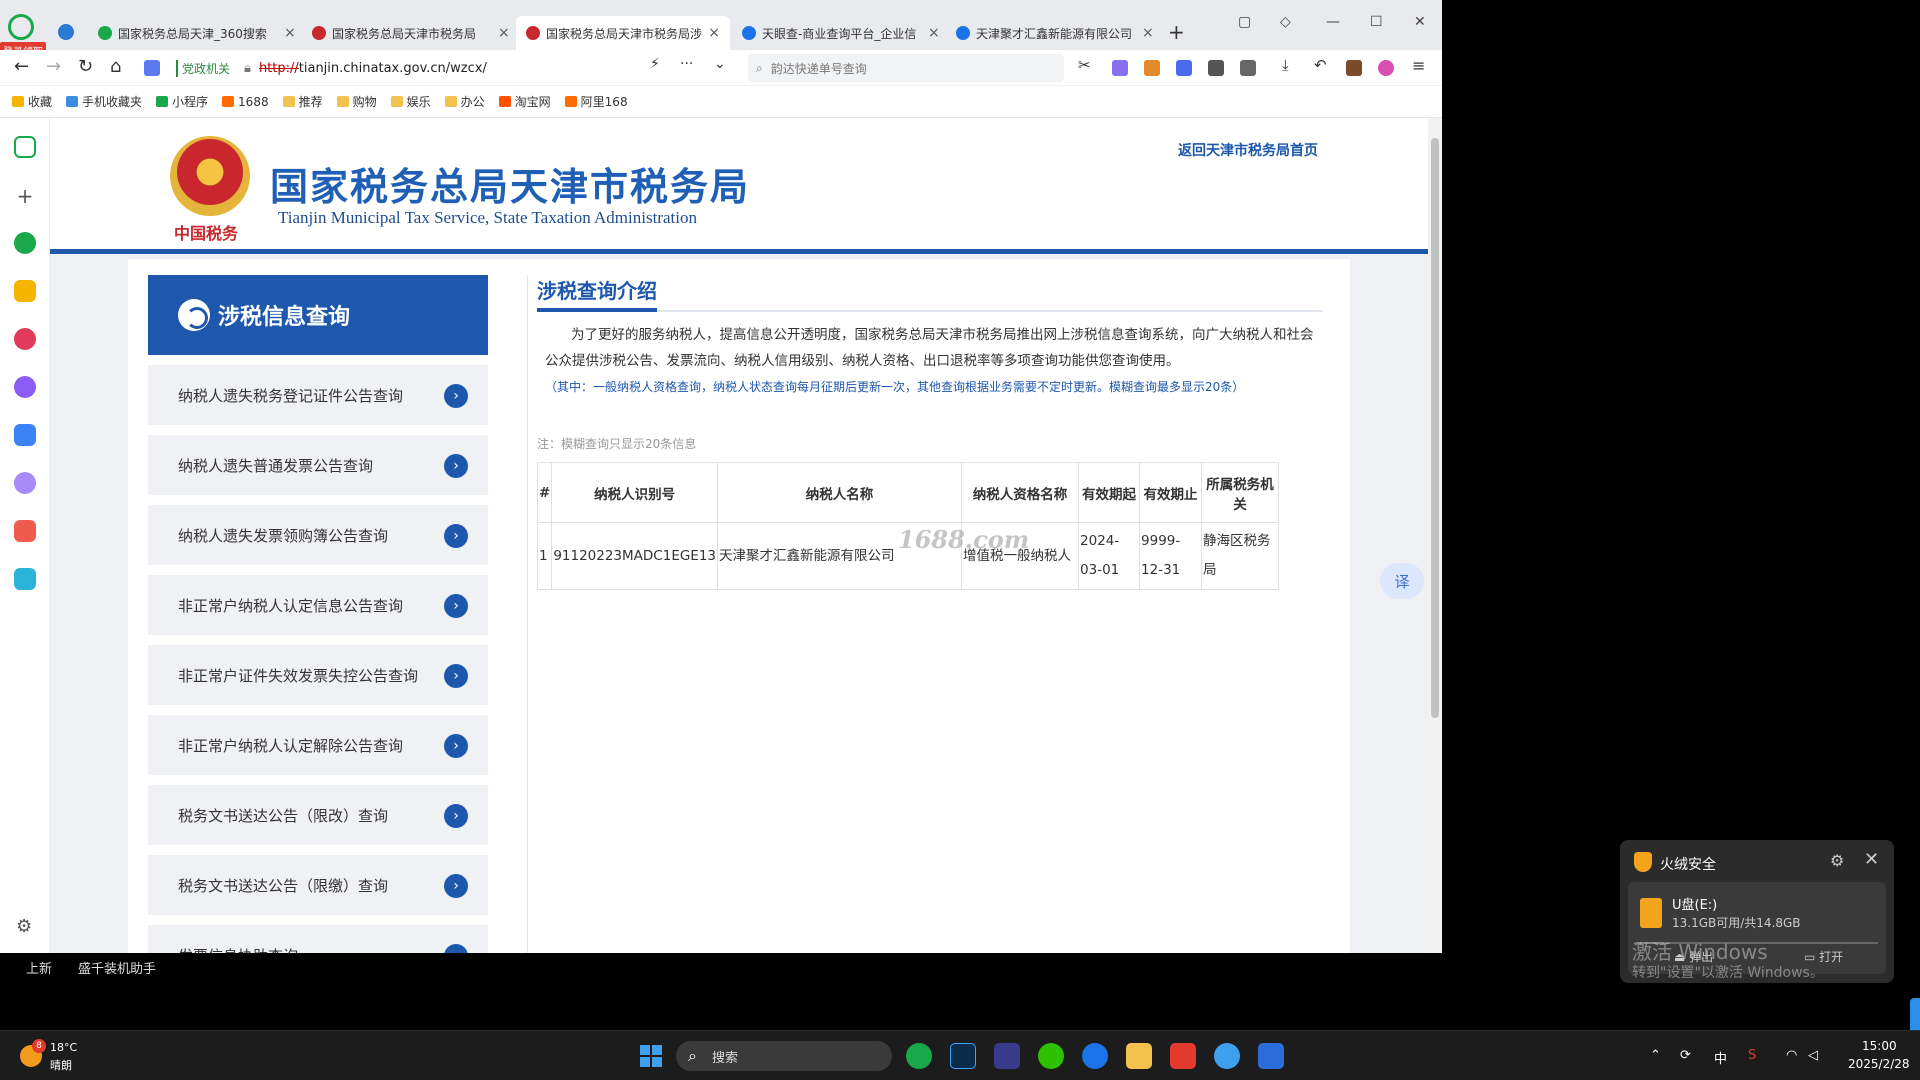 The image size is (1920, 1080). What do you see at coordinates (25, 196) in the screenshot?
I see `add-icon: +` at bounding box center [25, 196].